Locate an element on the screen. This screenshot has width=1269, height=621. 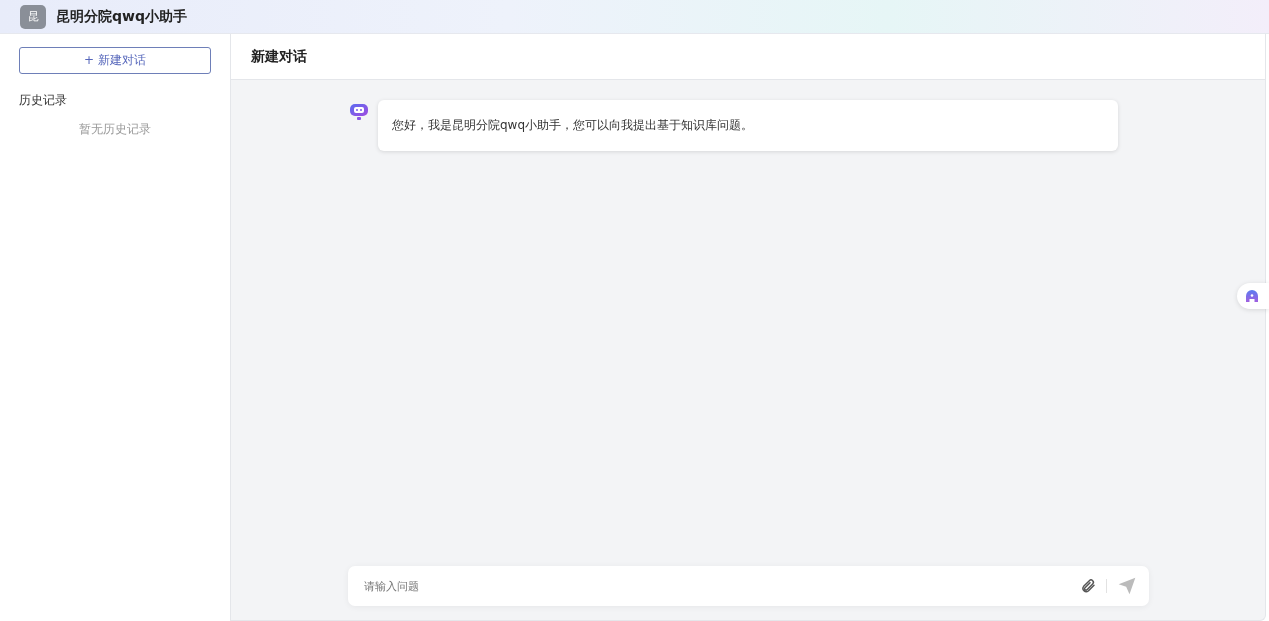
app-title: 昆明分院qwq小助手 is located at coordinates (121, 16).